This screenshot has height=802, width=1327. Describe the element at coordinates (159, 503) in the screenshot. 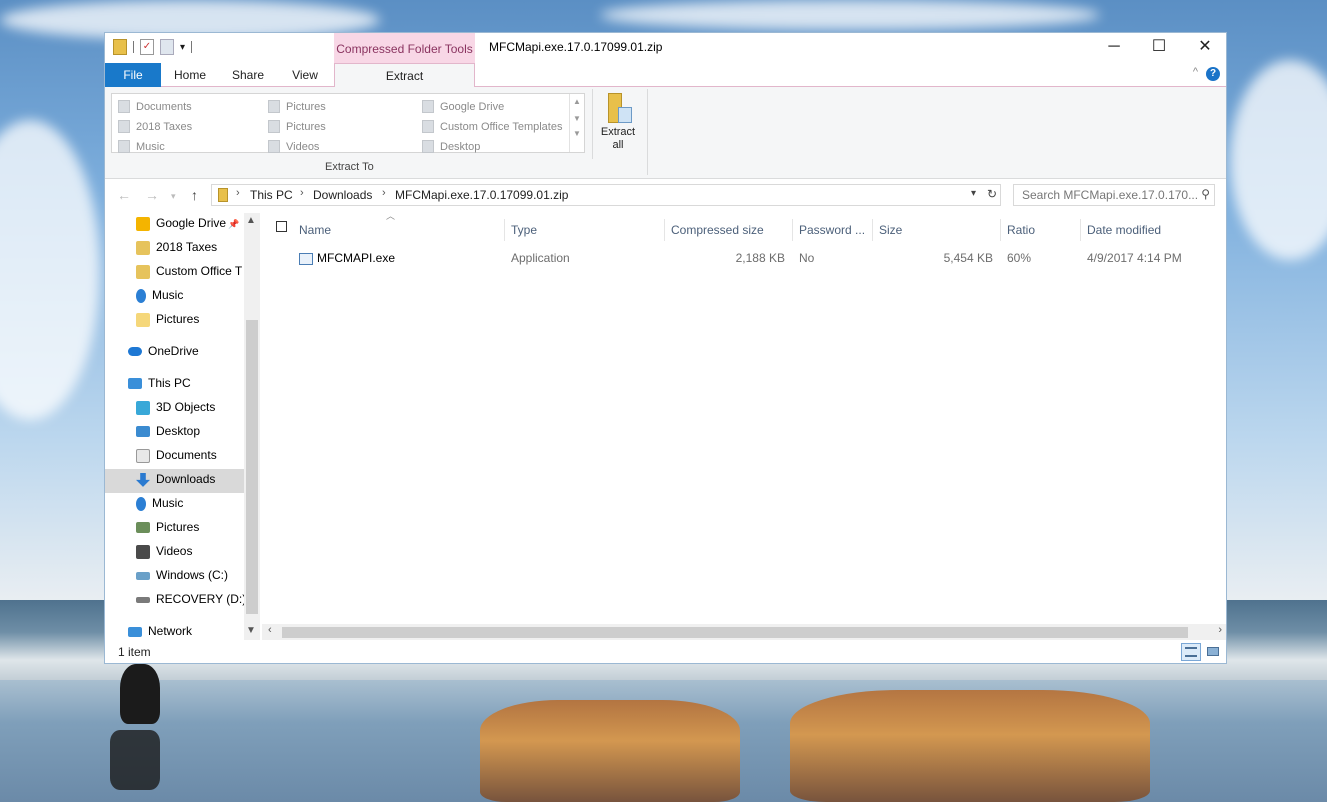

I see `nav-item-music: Music` at that location.